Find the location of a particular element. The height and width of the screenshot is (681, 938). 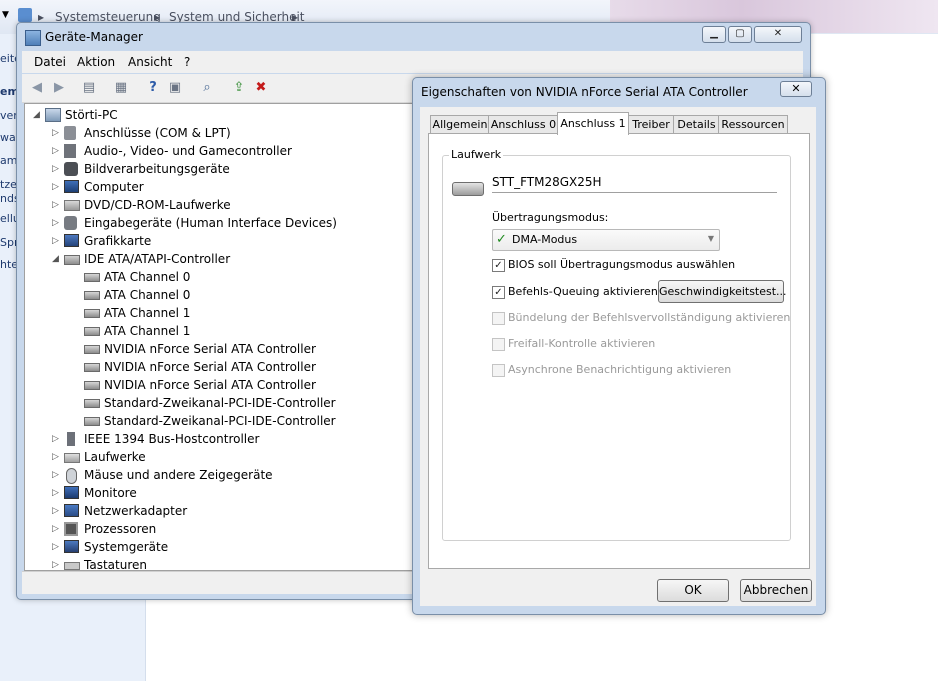

uninstall-icon: ✖ is located at coordinates (261, 87).